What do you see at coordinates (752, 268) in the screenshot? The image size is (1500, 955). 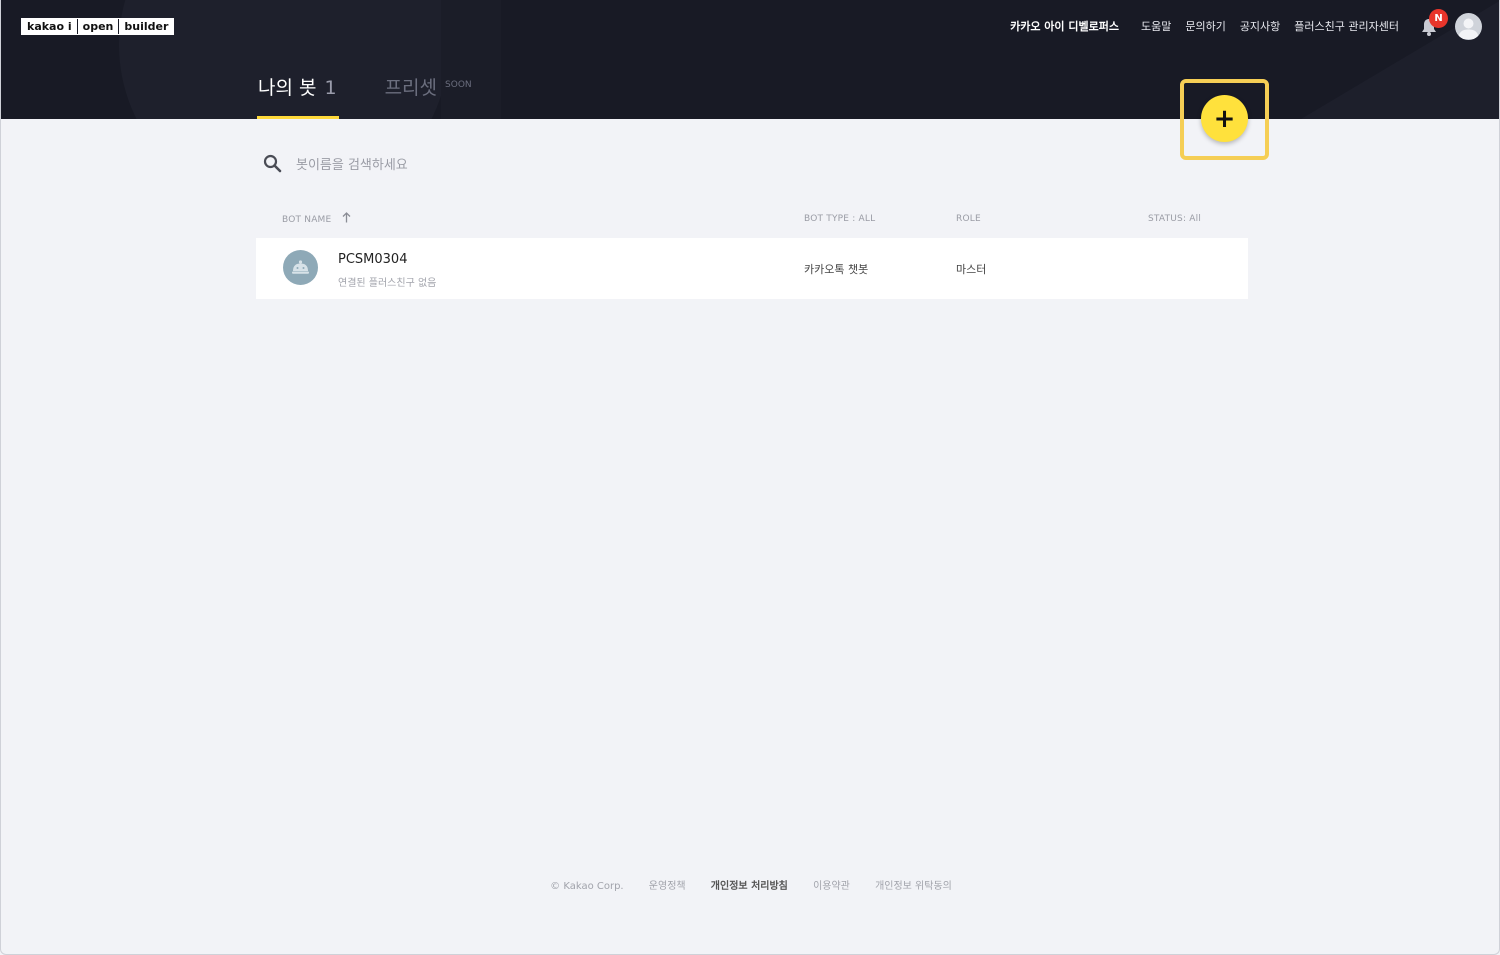 I see `table-row: PCSM0304 연결된 플러스친구 없음 카카오톡 챗봇 마스터` at bounding box center [752, 268].